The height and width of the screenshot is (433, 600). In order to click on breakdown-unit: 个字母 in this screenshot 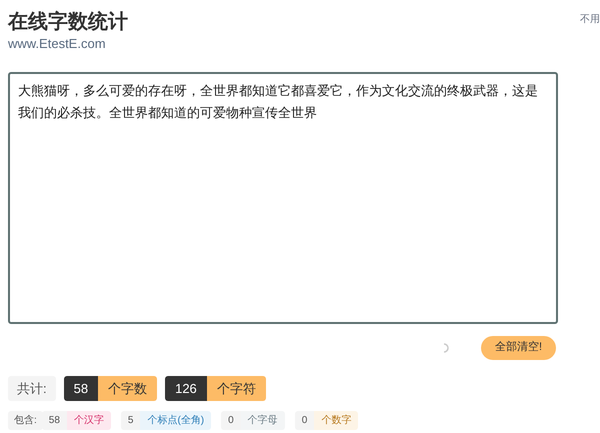, I will do `click(262, 420)`.